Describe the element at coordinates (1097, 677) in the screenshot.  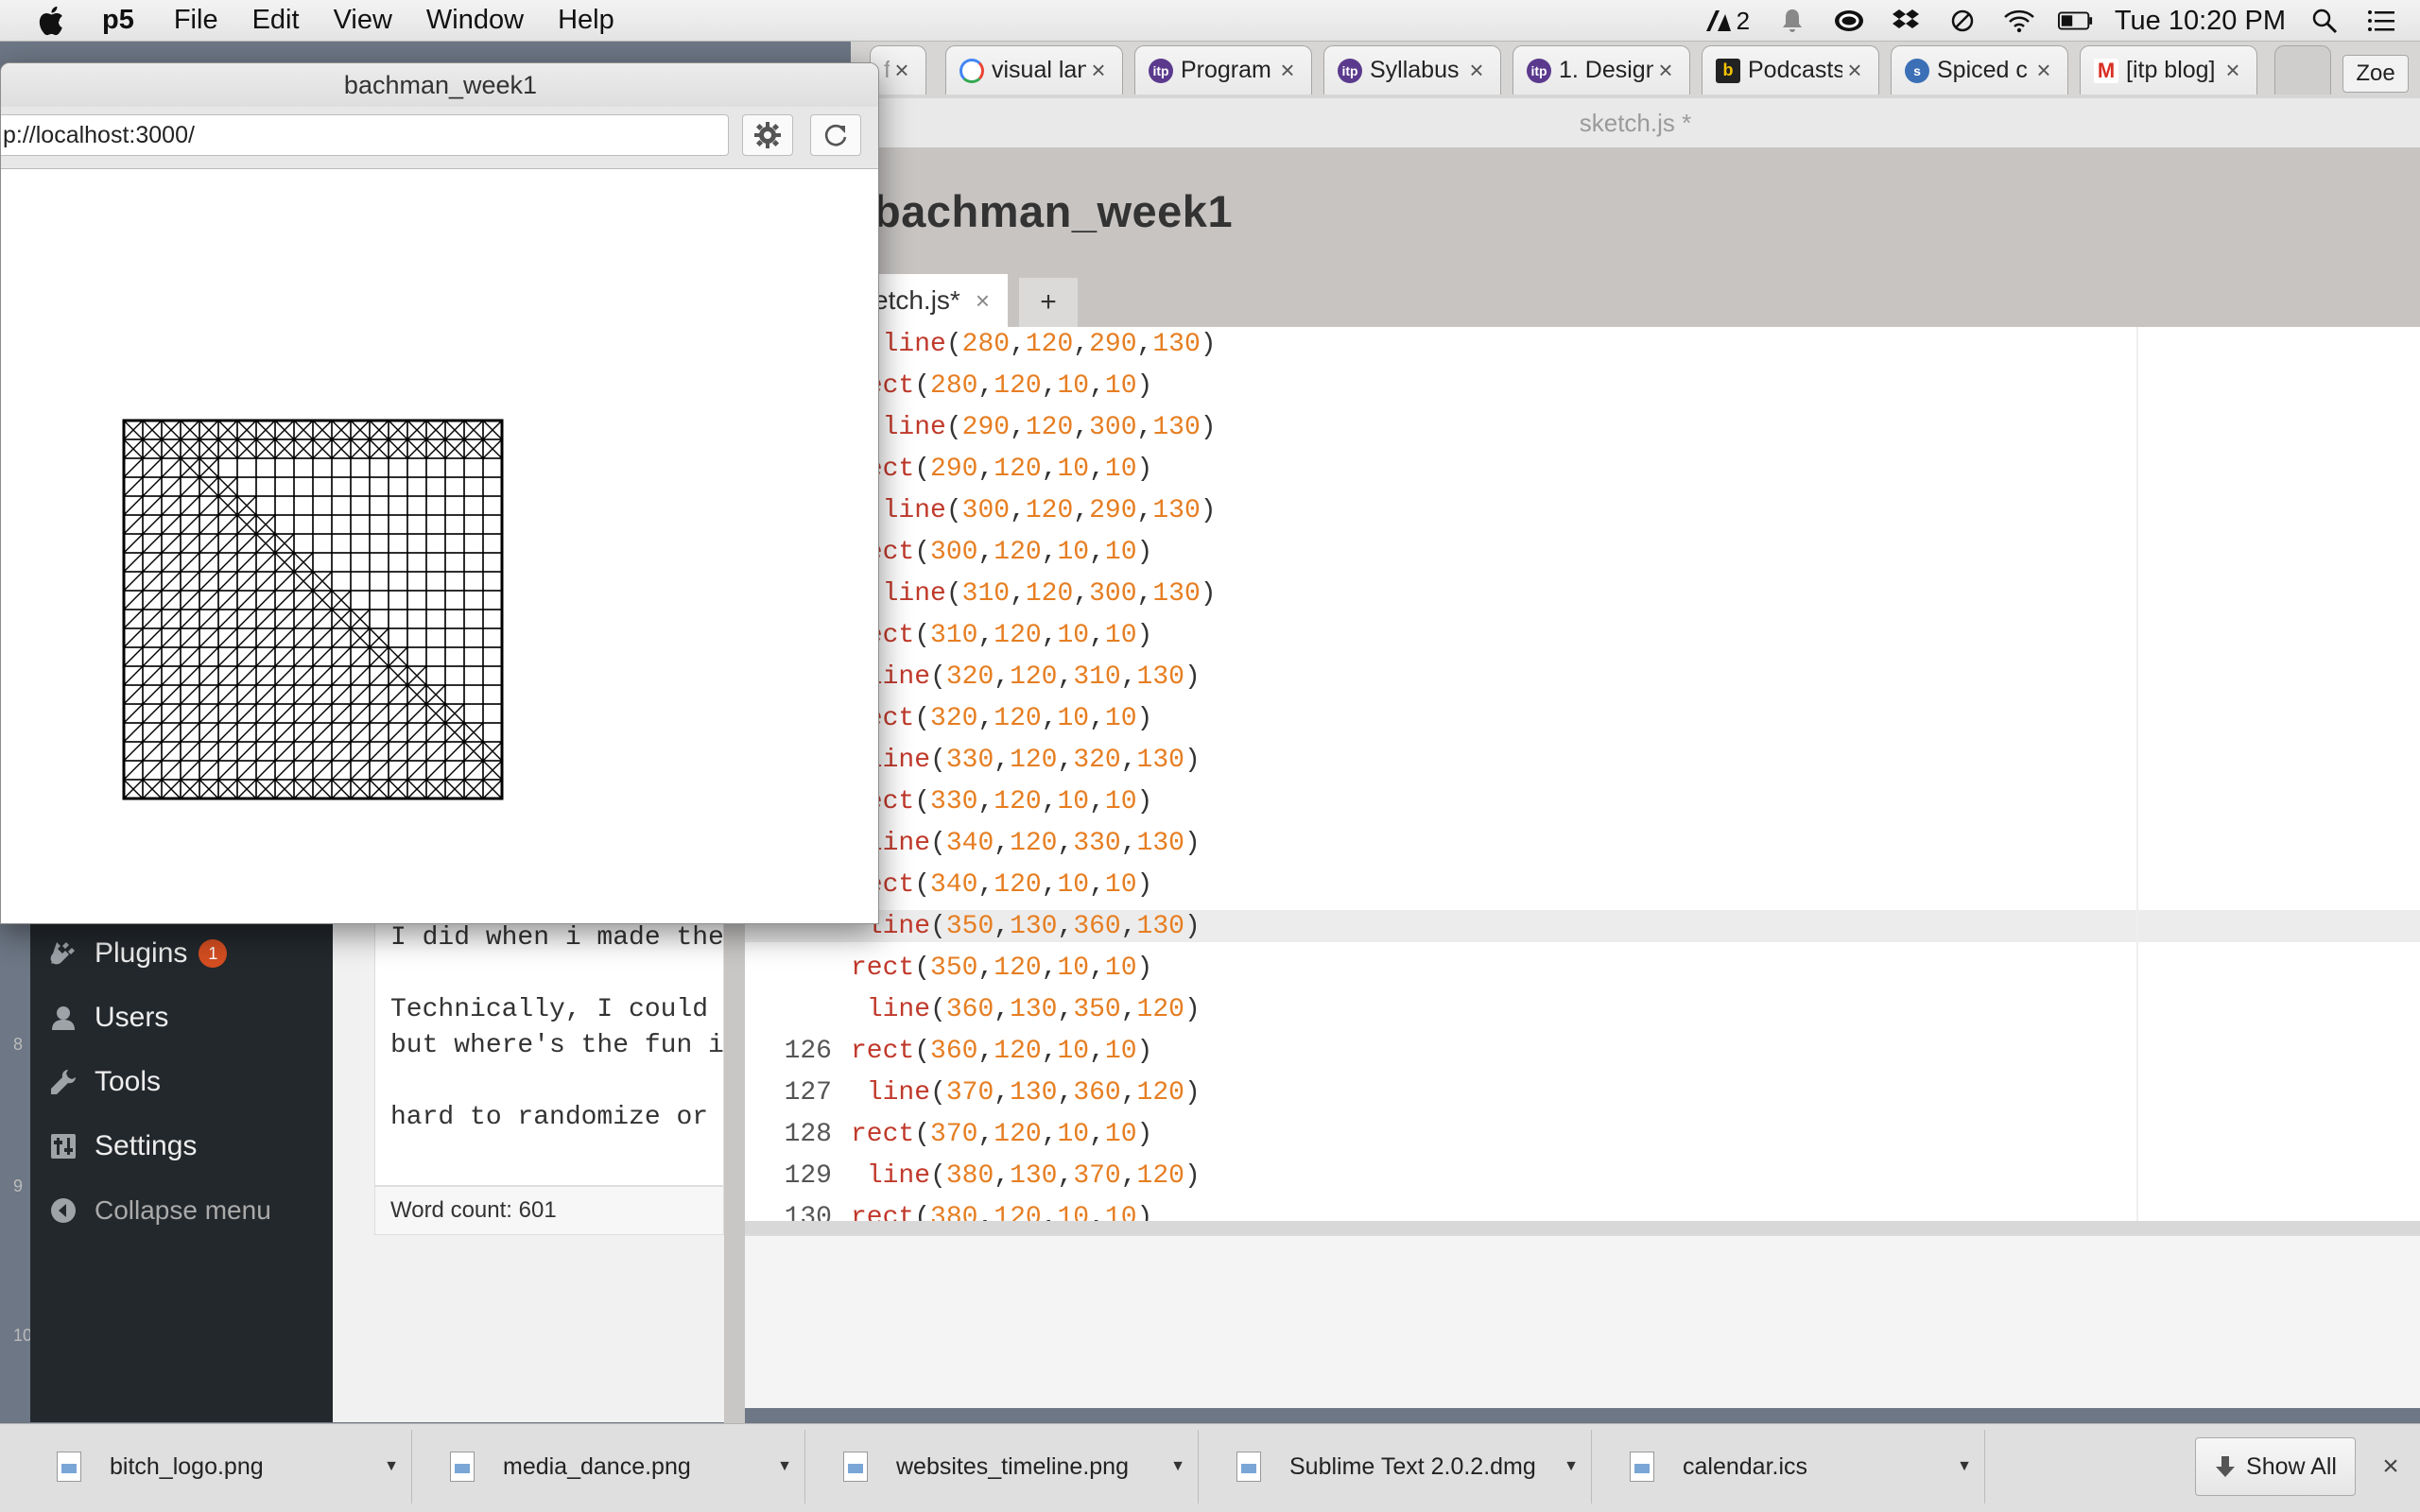
I see `code-number: 310` at that location.